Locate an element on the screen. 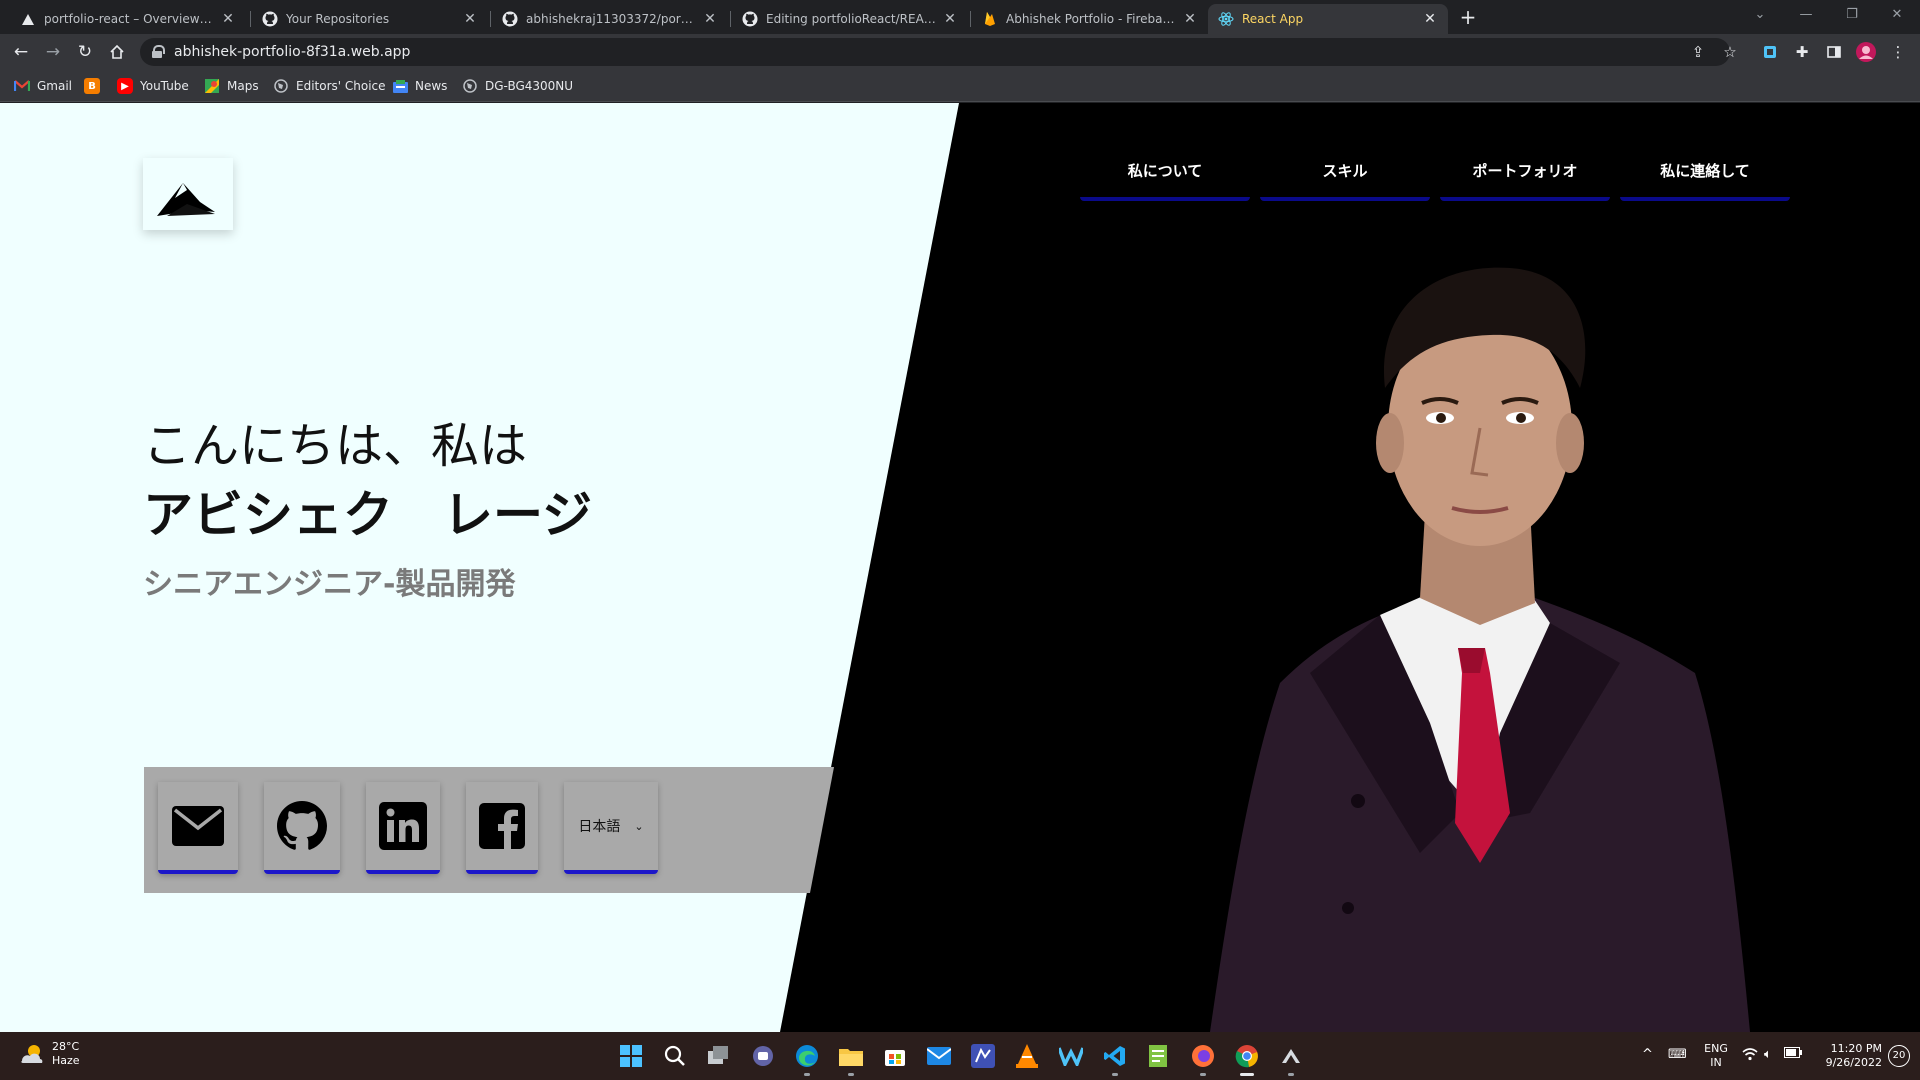  gmail-icon is located at coordinates (22, 86).